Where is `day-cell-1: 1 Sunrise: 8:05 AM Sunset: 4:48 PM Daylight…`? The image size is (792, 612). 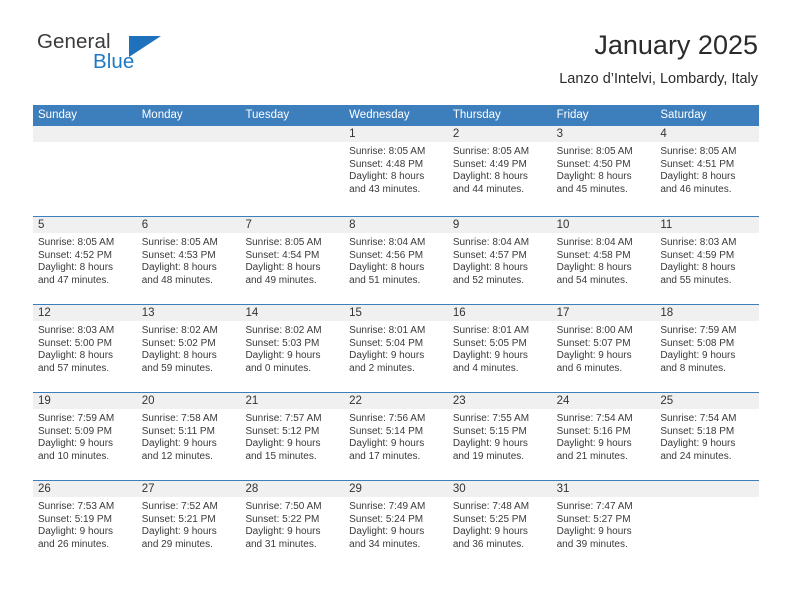
day-cell-1: 1 Sunrise: 8:05 AM Sunset: 4:48 PM Daylight… is located at coordinates (396, 171).